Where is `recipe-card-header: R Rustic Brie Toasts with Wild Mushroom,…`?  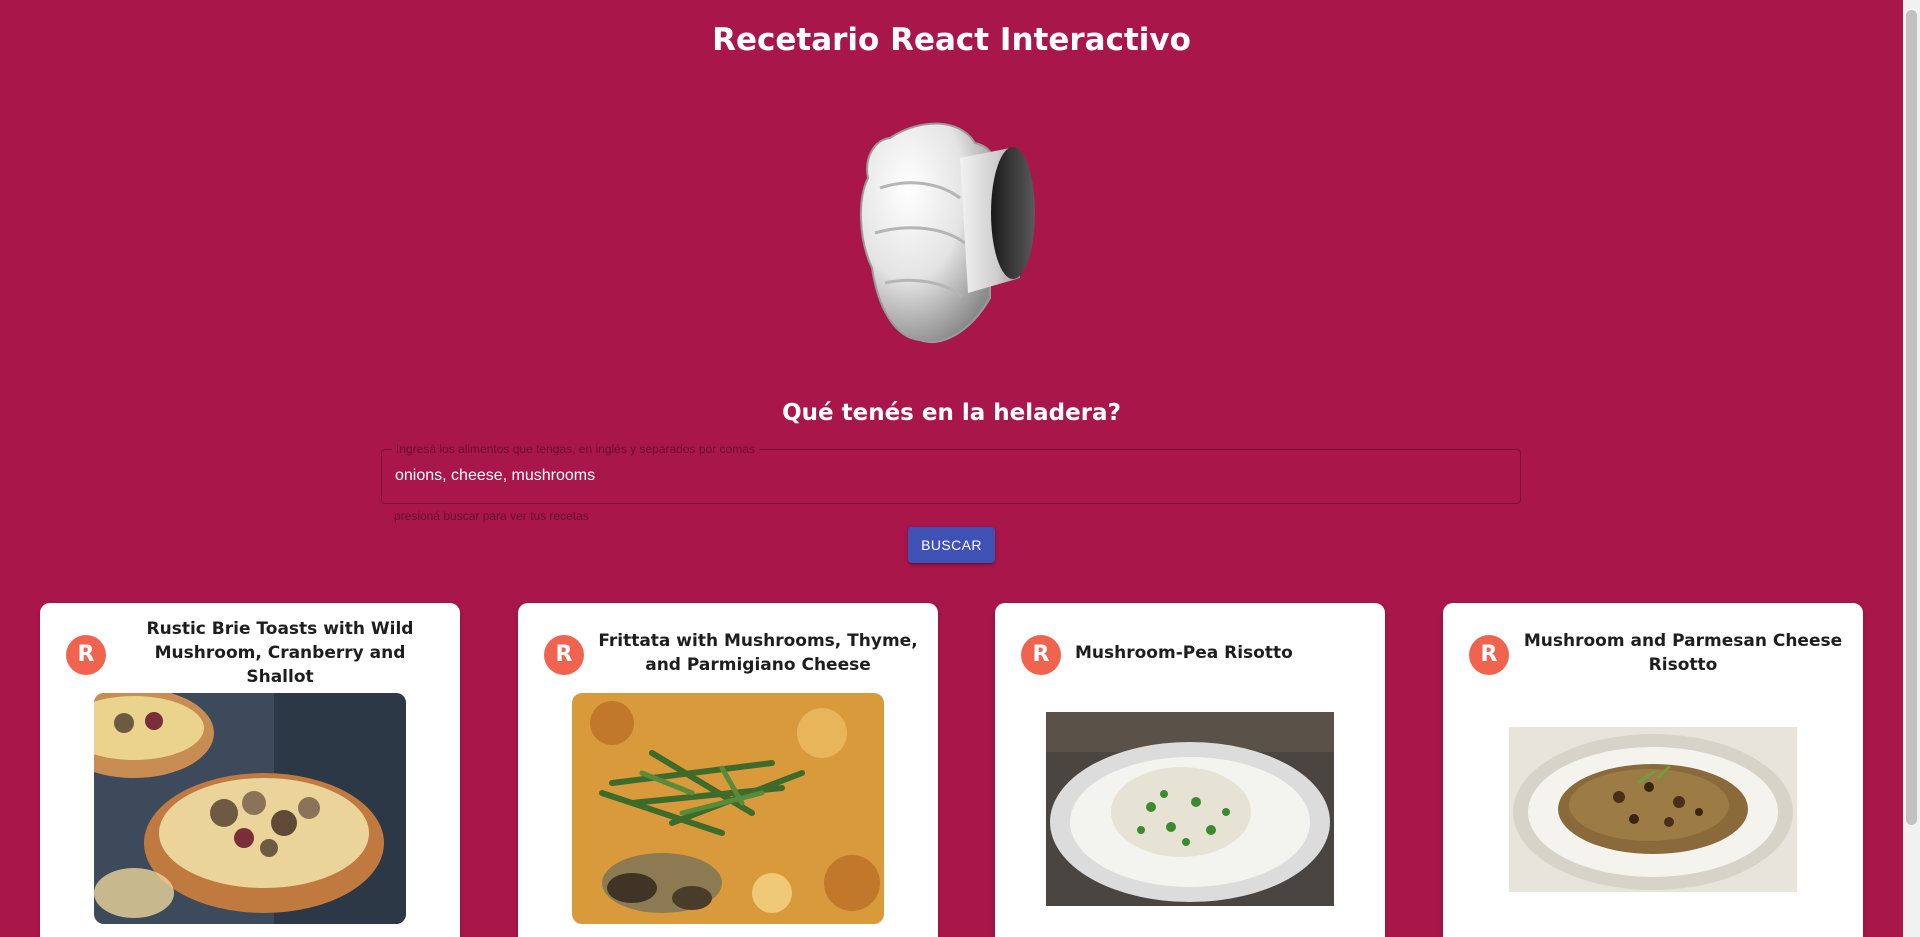 recipe-card-header: R Rustic Brie Toasts with Wild Mushroom,… is located at coordinates (250, 653).